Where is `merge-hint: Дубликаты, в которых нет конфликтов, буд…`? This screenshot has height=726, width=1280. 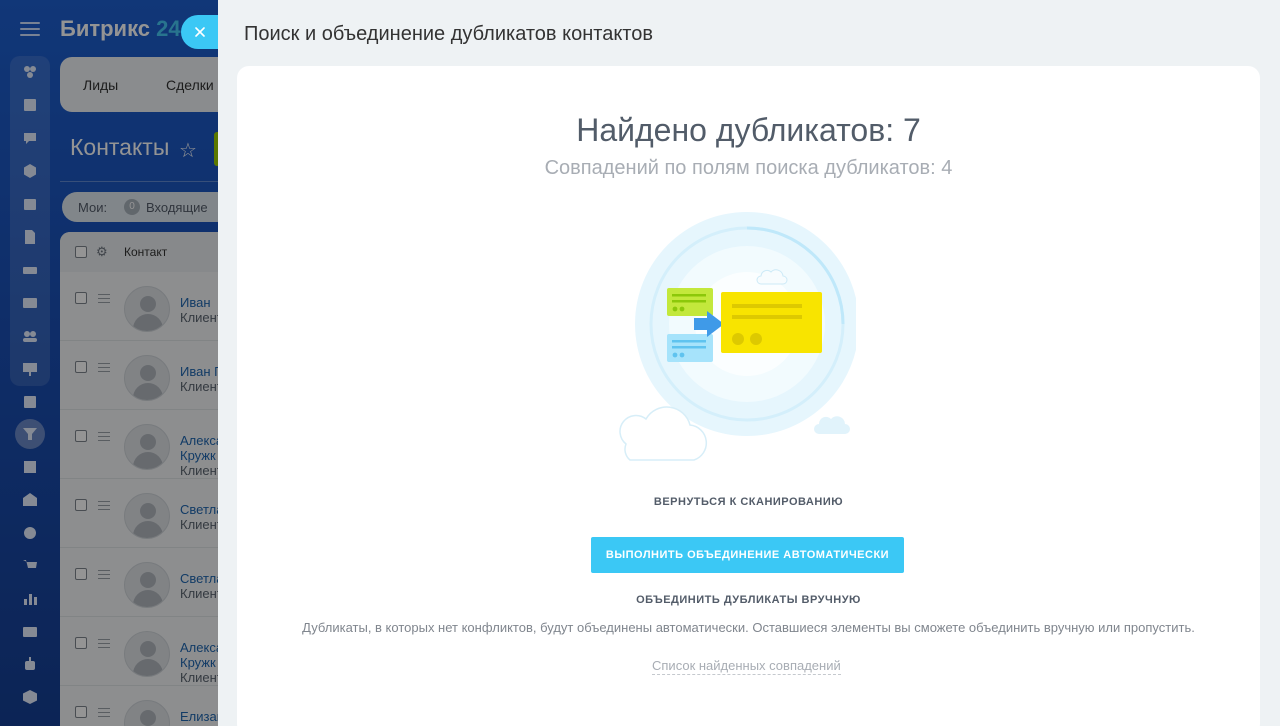
merge-hint: Дубликаты, в которых нет конфликтов, буд… is located at coordinates (748, 627).